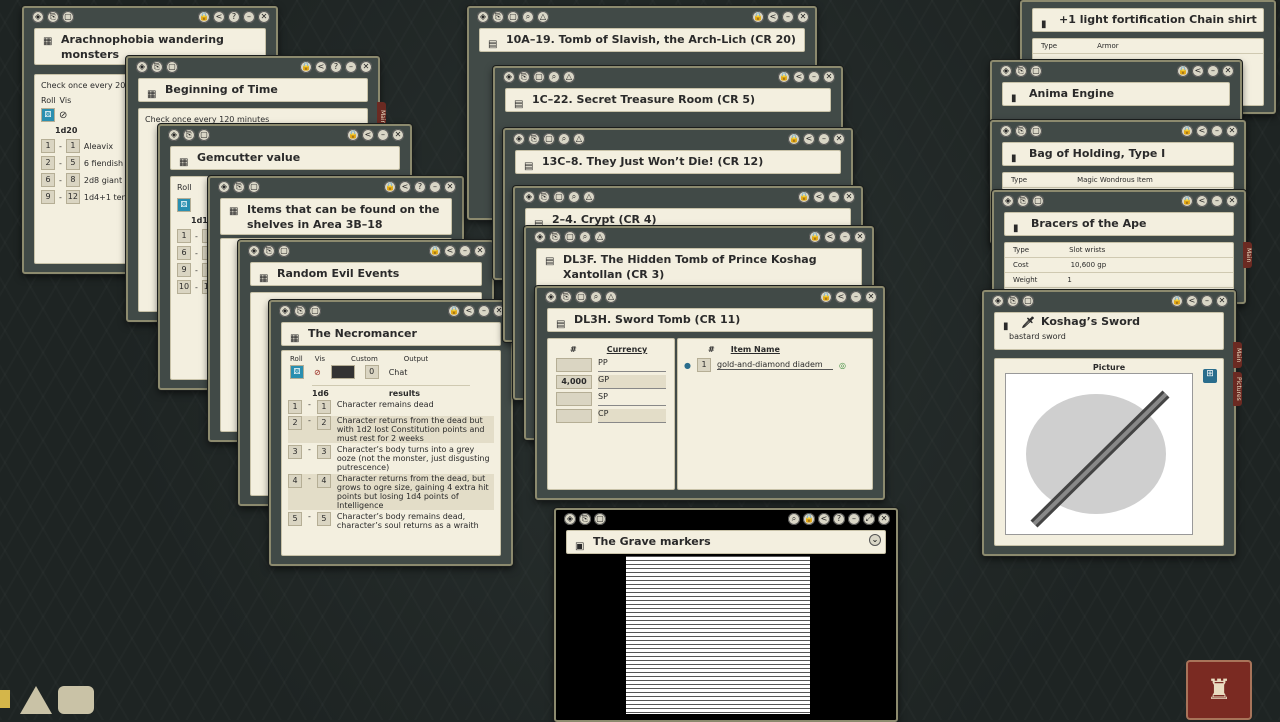 This screenshot has width=1280, height=722. I want to click on dice-icon, so click(5, 699).